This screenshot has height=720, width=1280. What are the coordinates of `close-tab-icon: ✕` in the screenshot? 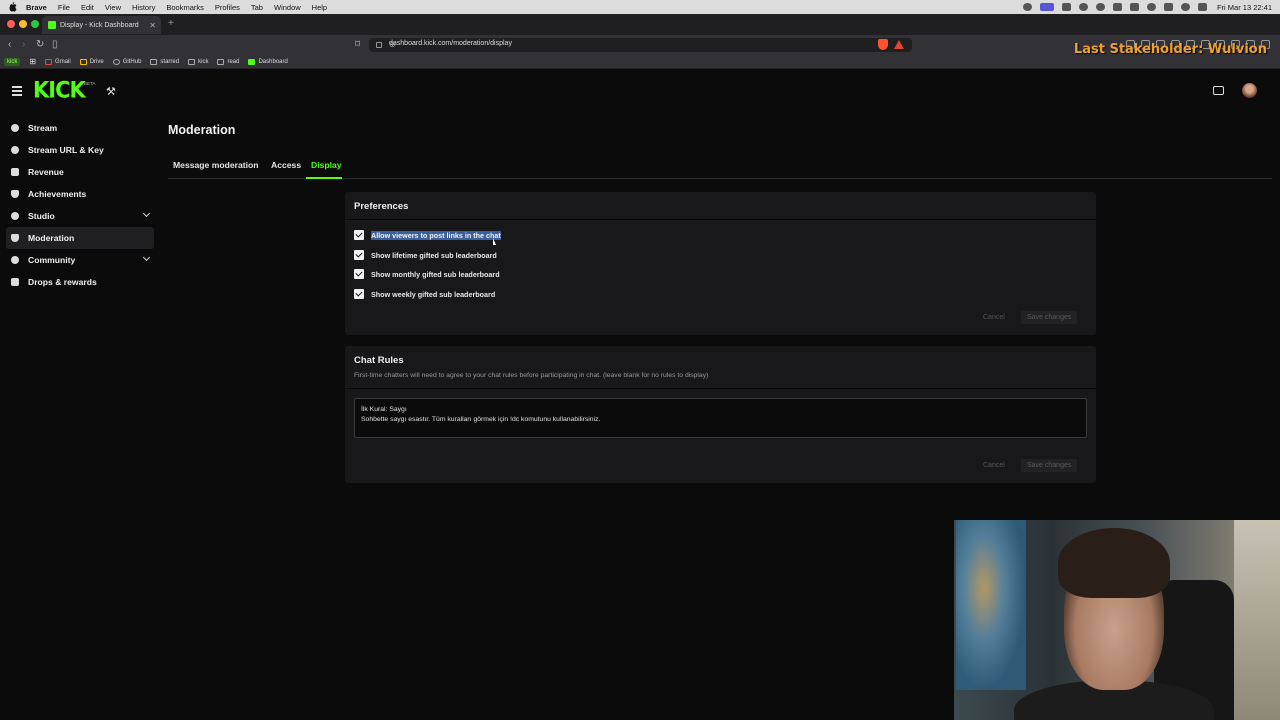 It's located at (152, 25).